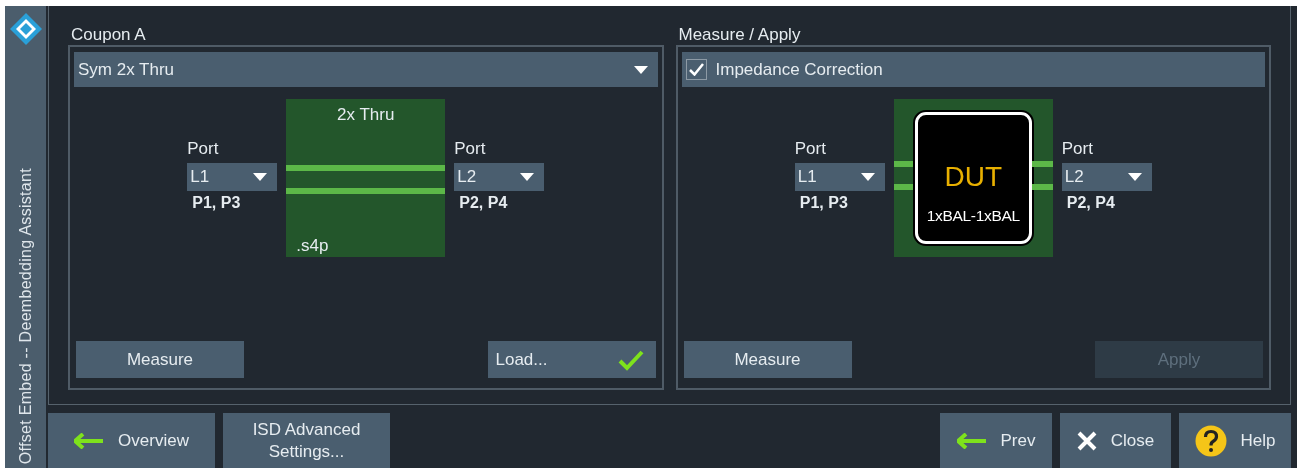 Image resolution: width=1297 pixels, height=468 pixels. Describe the element at coordinates (25, 29) in the screenshot. I see `logo-icon` at that location.